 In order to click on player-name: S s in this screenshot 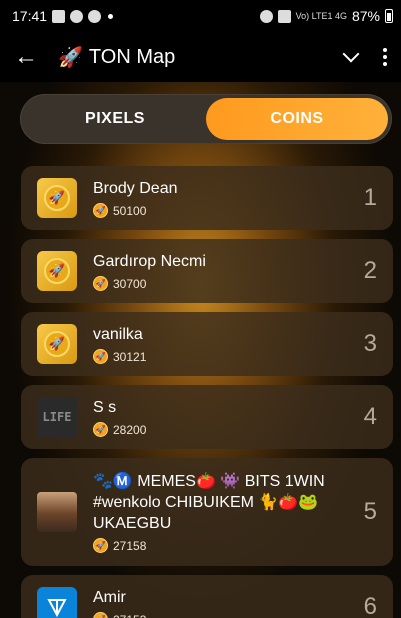, I will do `click(105, 407)`.